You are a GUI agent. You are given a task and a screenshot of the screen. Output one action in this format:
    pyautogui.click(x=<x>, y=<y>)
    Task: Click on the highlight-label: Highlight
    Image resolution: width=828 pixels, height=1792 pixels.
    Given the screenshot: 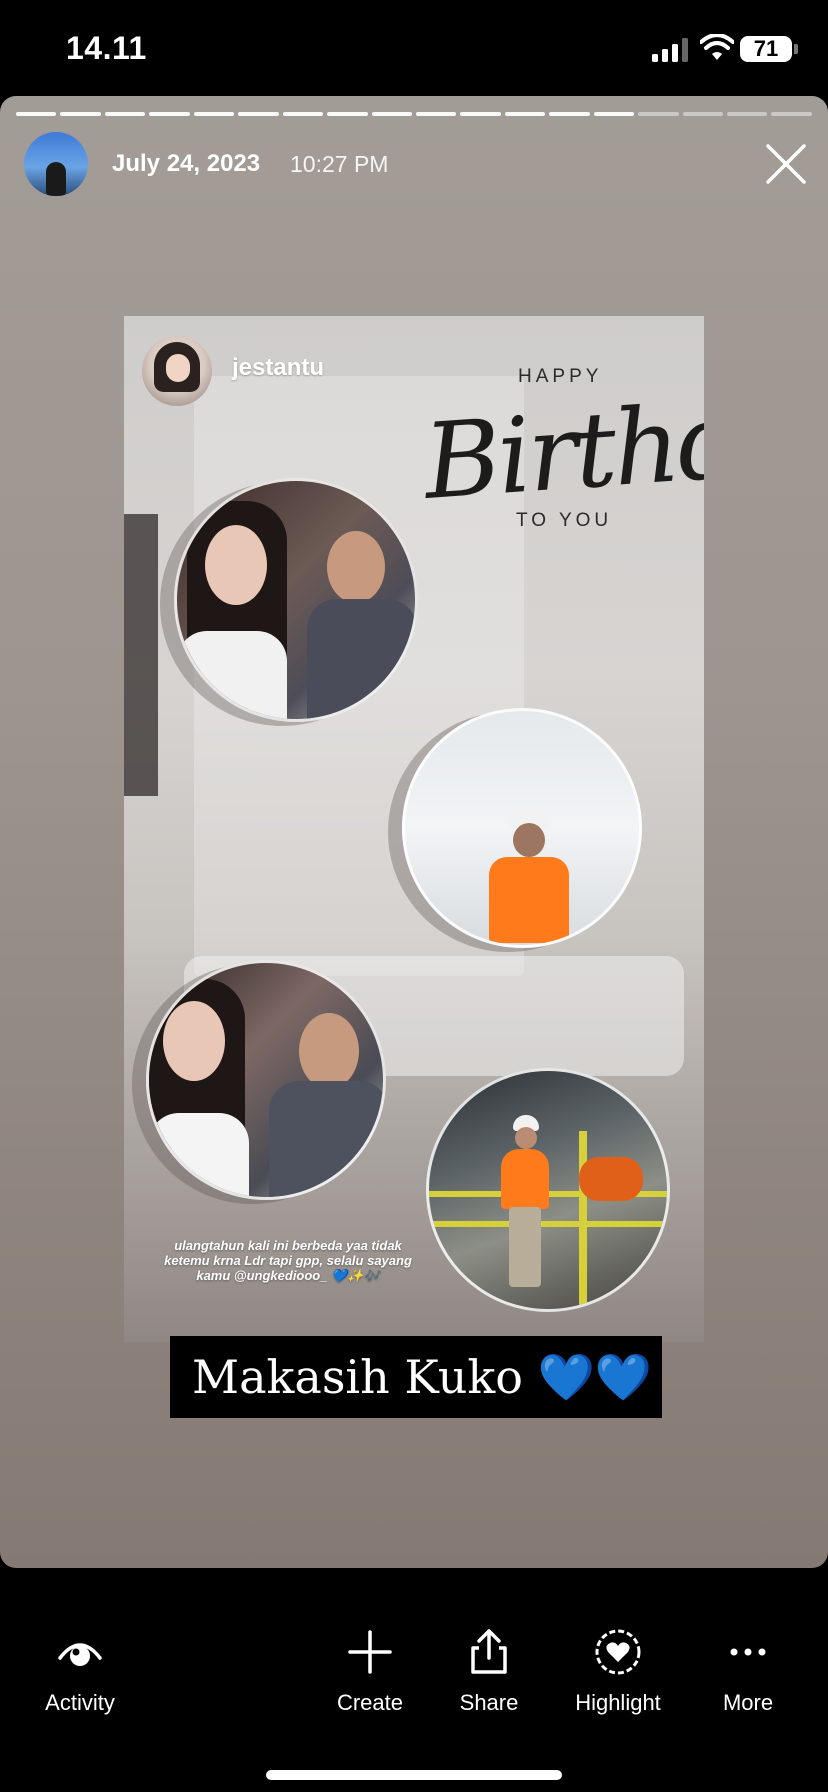 What is the action you would take?
    pyautogui.click(x=618, y=1702)
    